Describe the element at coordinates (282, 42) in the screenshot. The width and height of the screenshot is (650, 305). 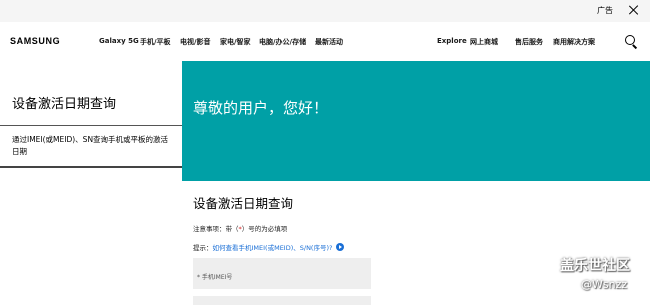
I see `nav-item-computers-storage: 电脑/办公/存储` at that location.